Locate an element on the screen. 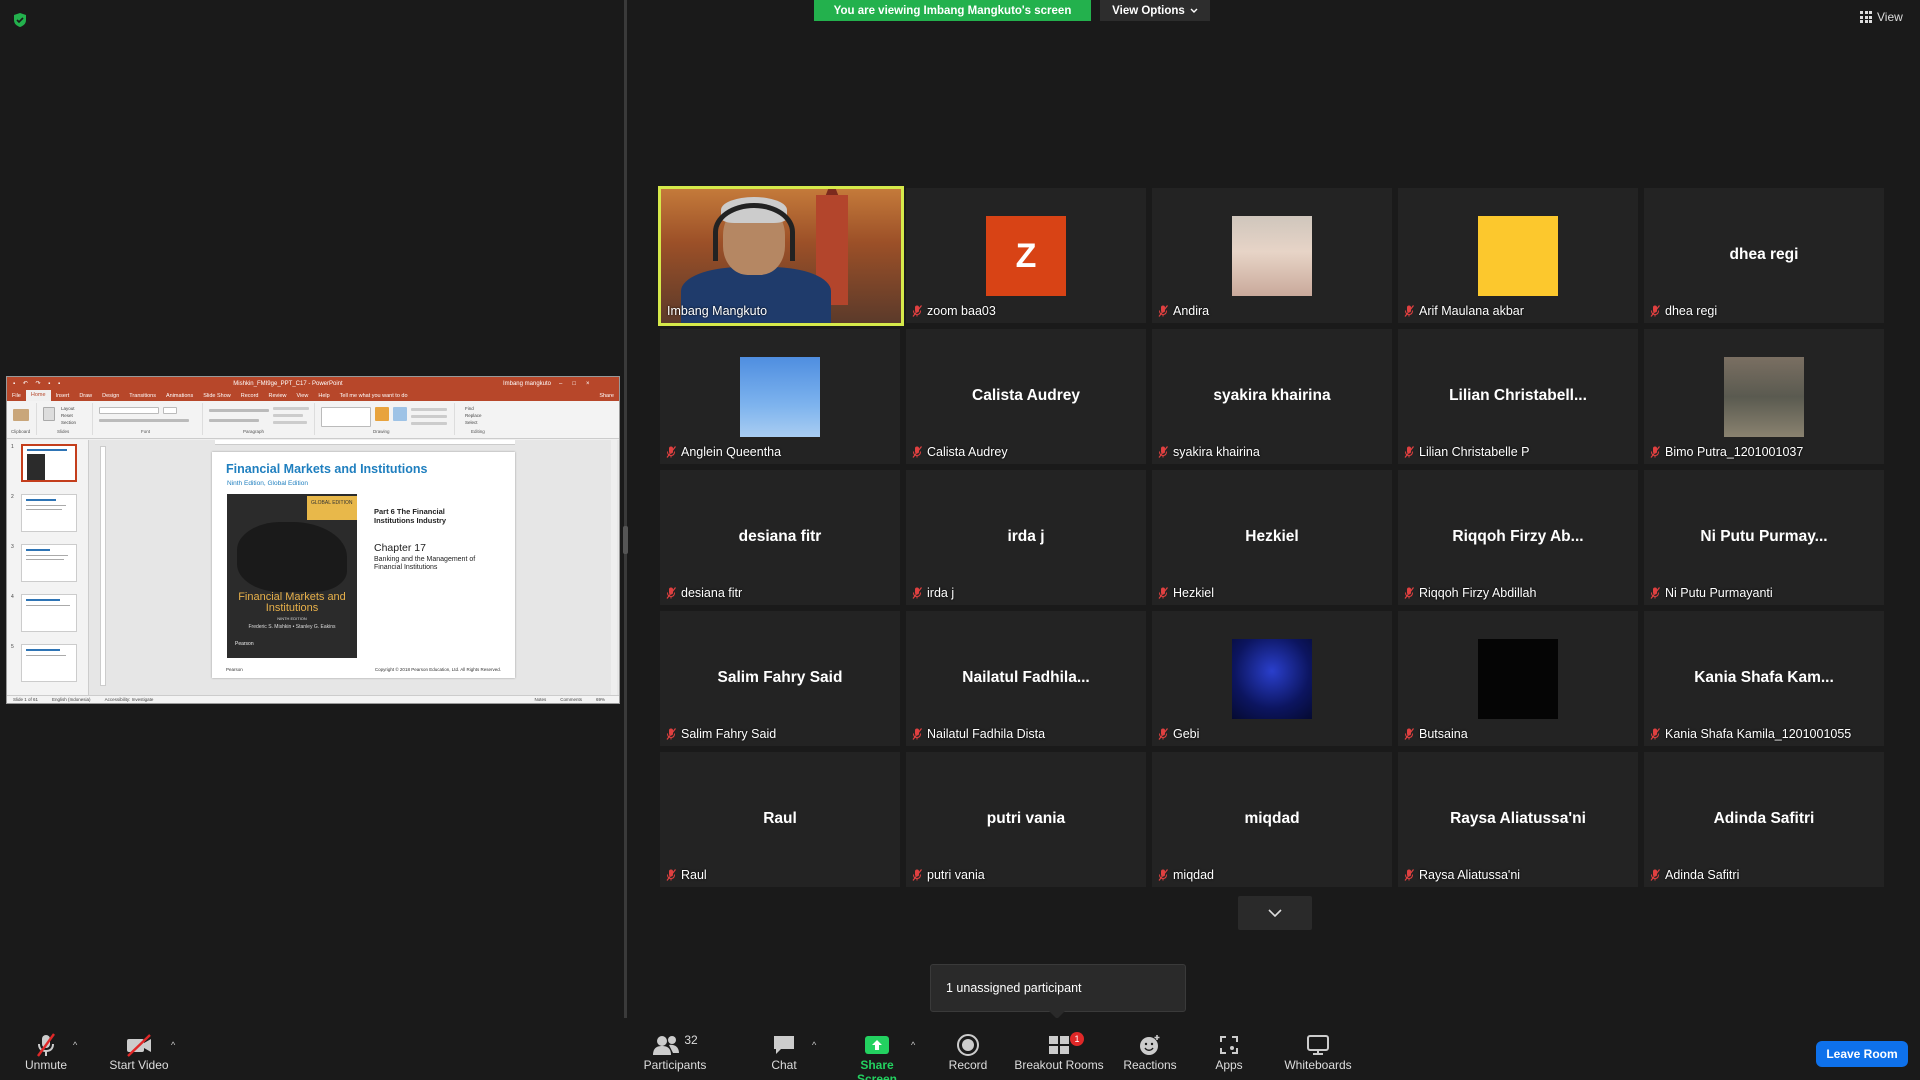 The width and height of the screenshot is (1920, 1080). participant-name: Butsaina is located at coordinates (1443, 734).